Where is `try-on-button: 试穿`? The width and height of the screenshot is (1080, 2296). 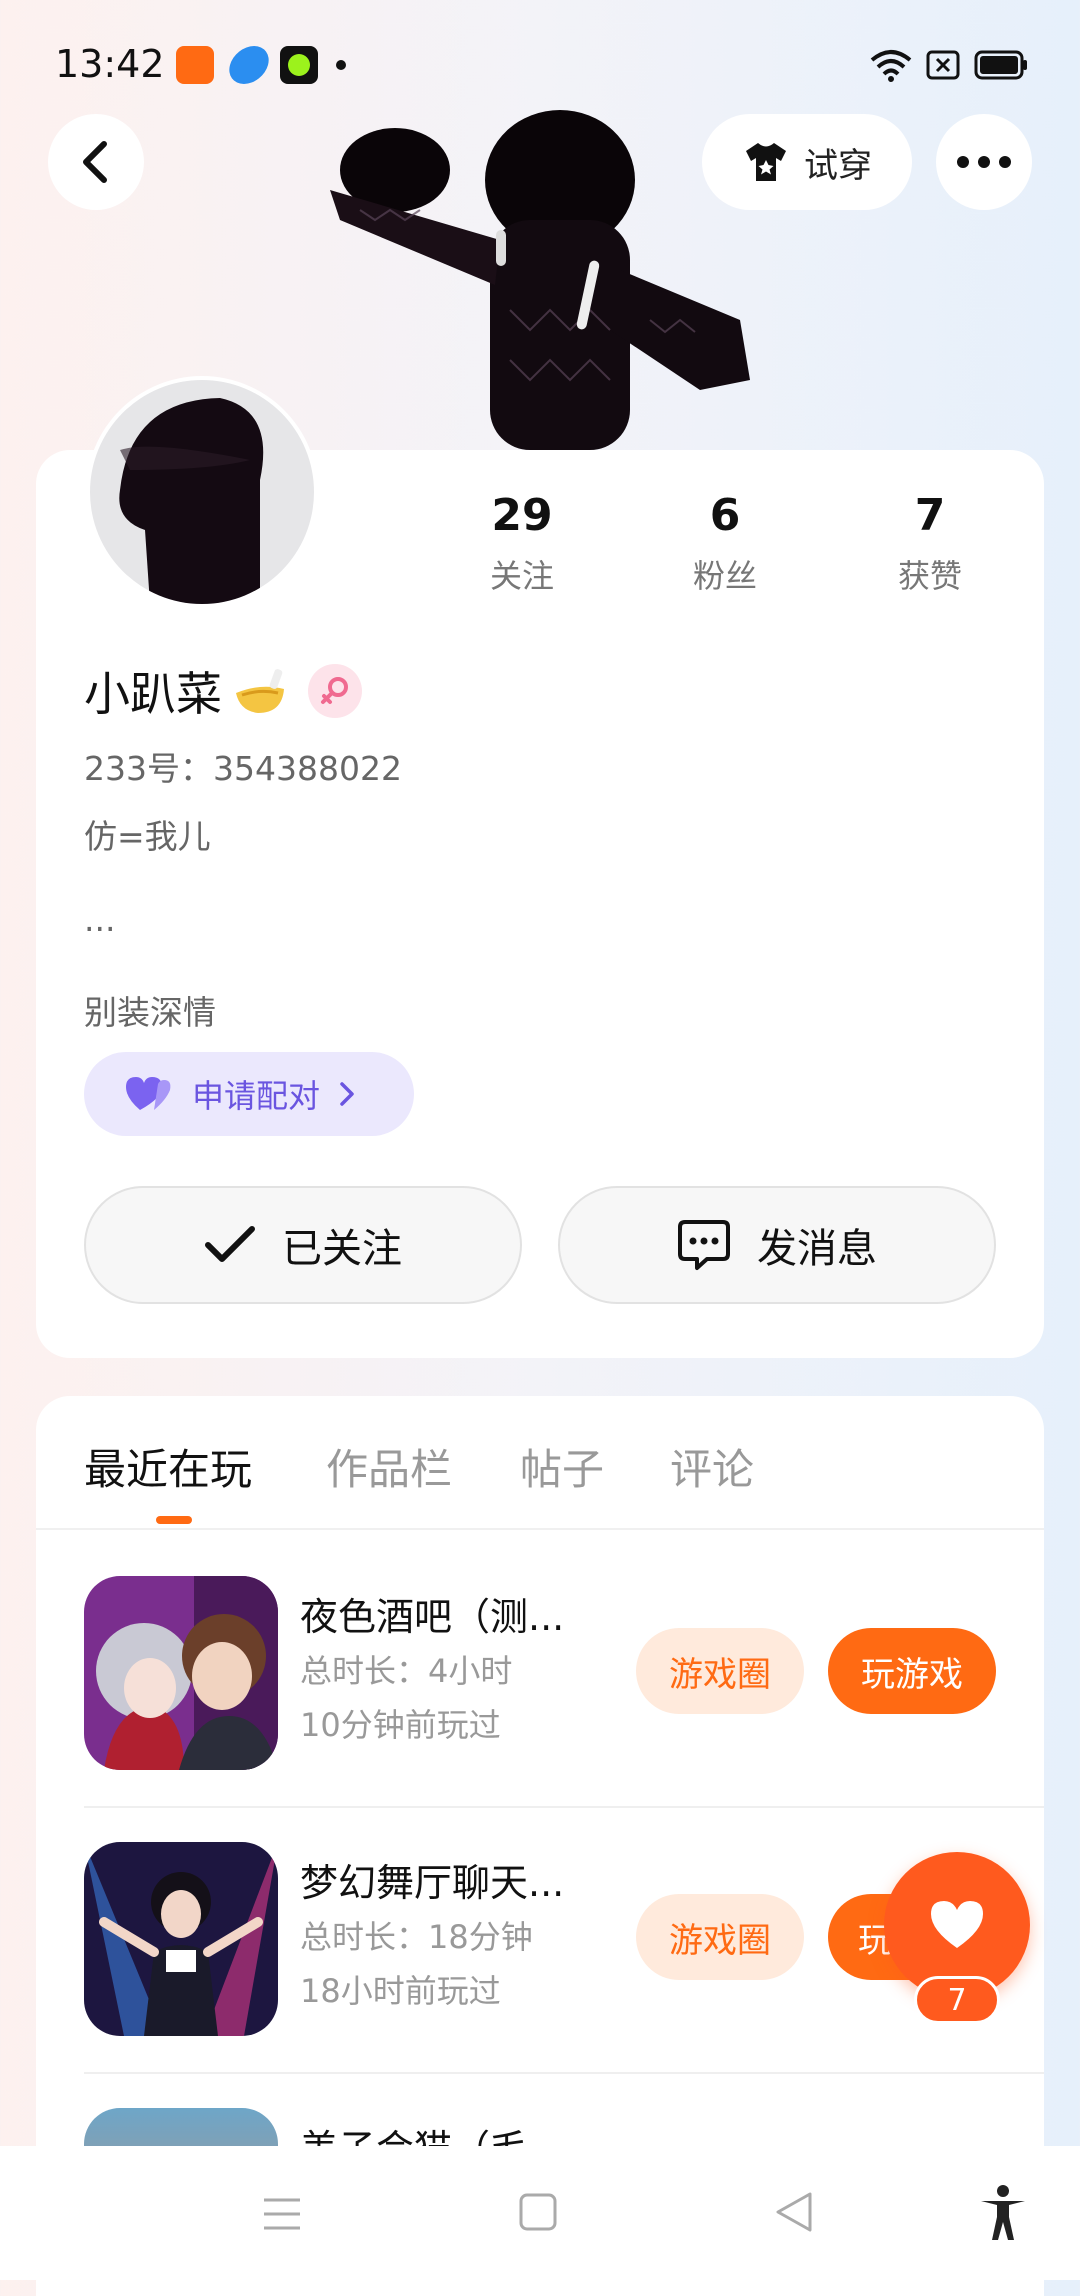 try-on-button: 试穿 is located at coordinates (807, 162).